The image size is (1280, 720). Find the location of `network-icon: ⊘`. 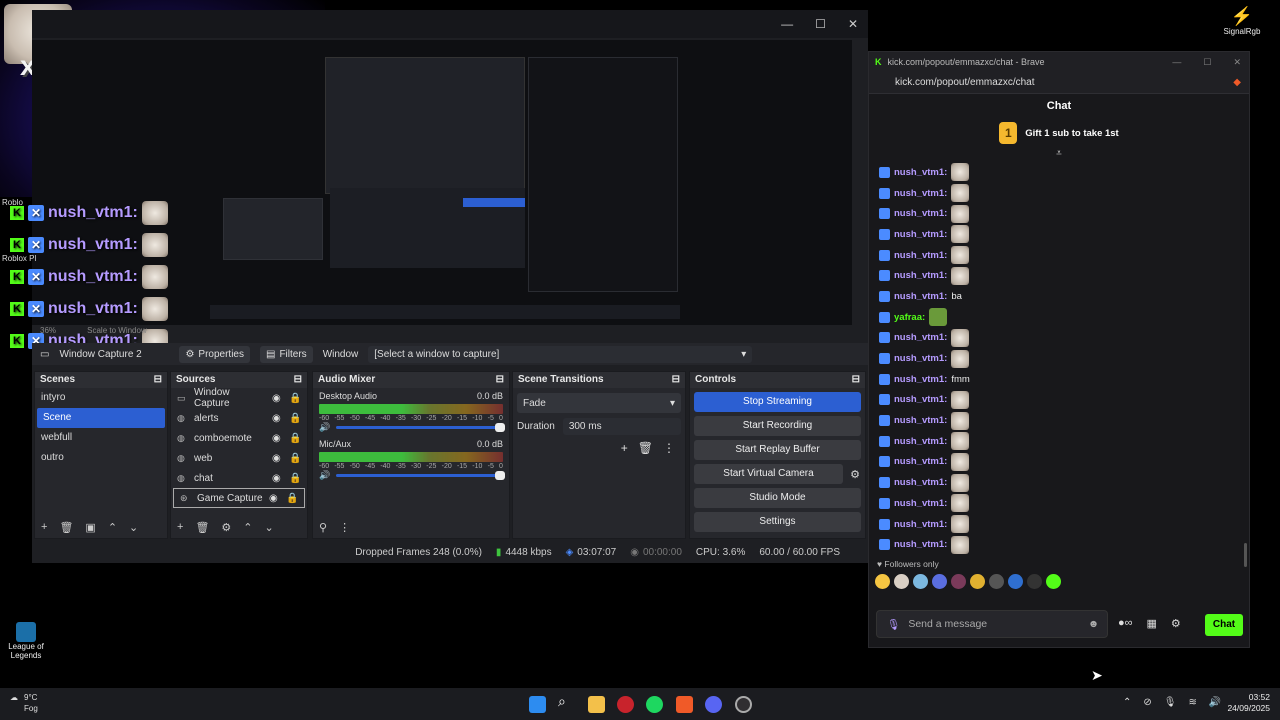

network-icon: ⊘ is located at coordinates (1147, 702).